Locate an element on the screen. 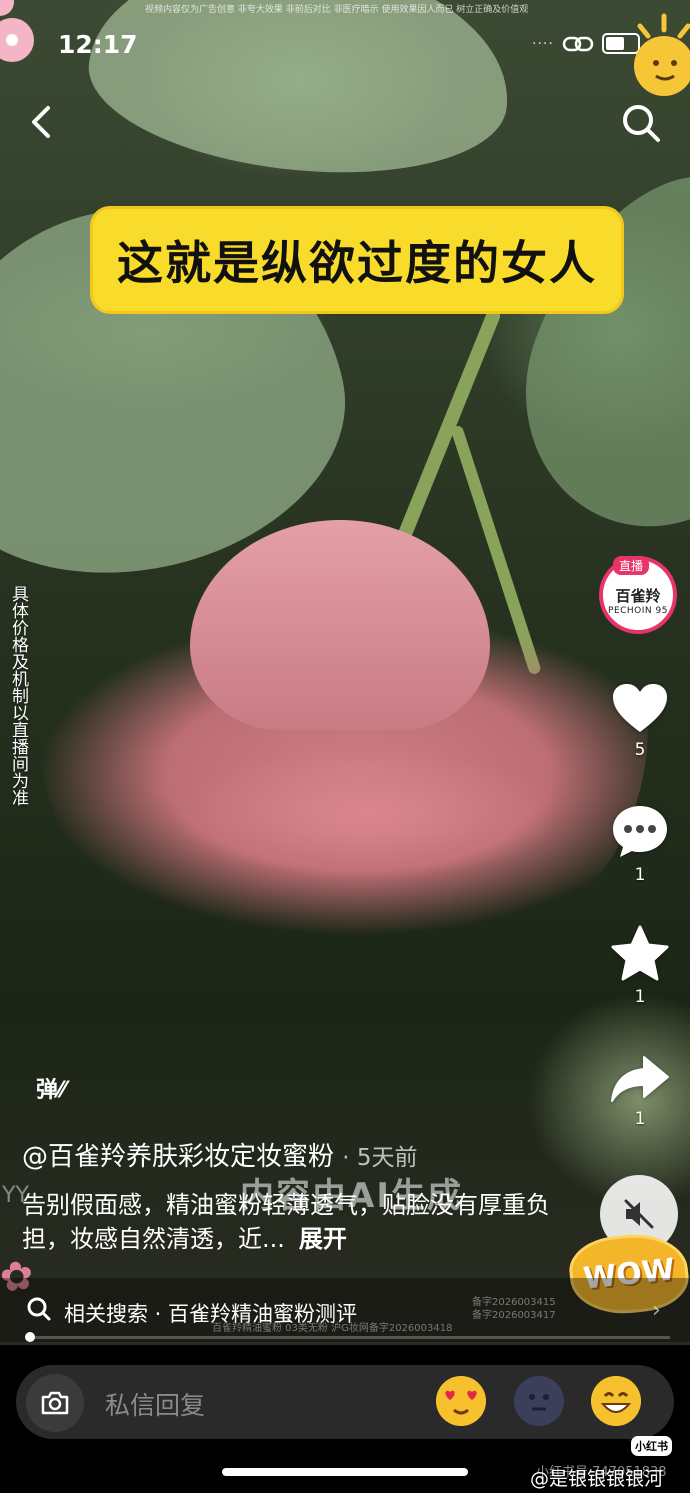 The image size is (690, 1493). comment-count: 1 is located at coordinates (640, 875).